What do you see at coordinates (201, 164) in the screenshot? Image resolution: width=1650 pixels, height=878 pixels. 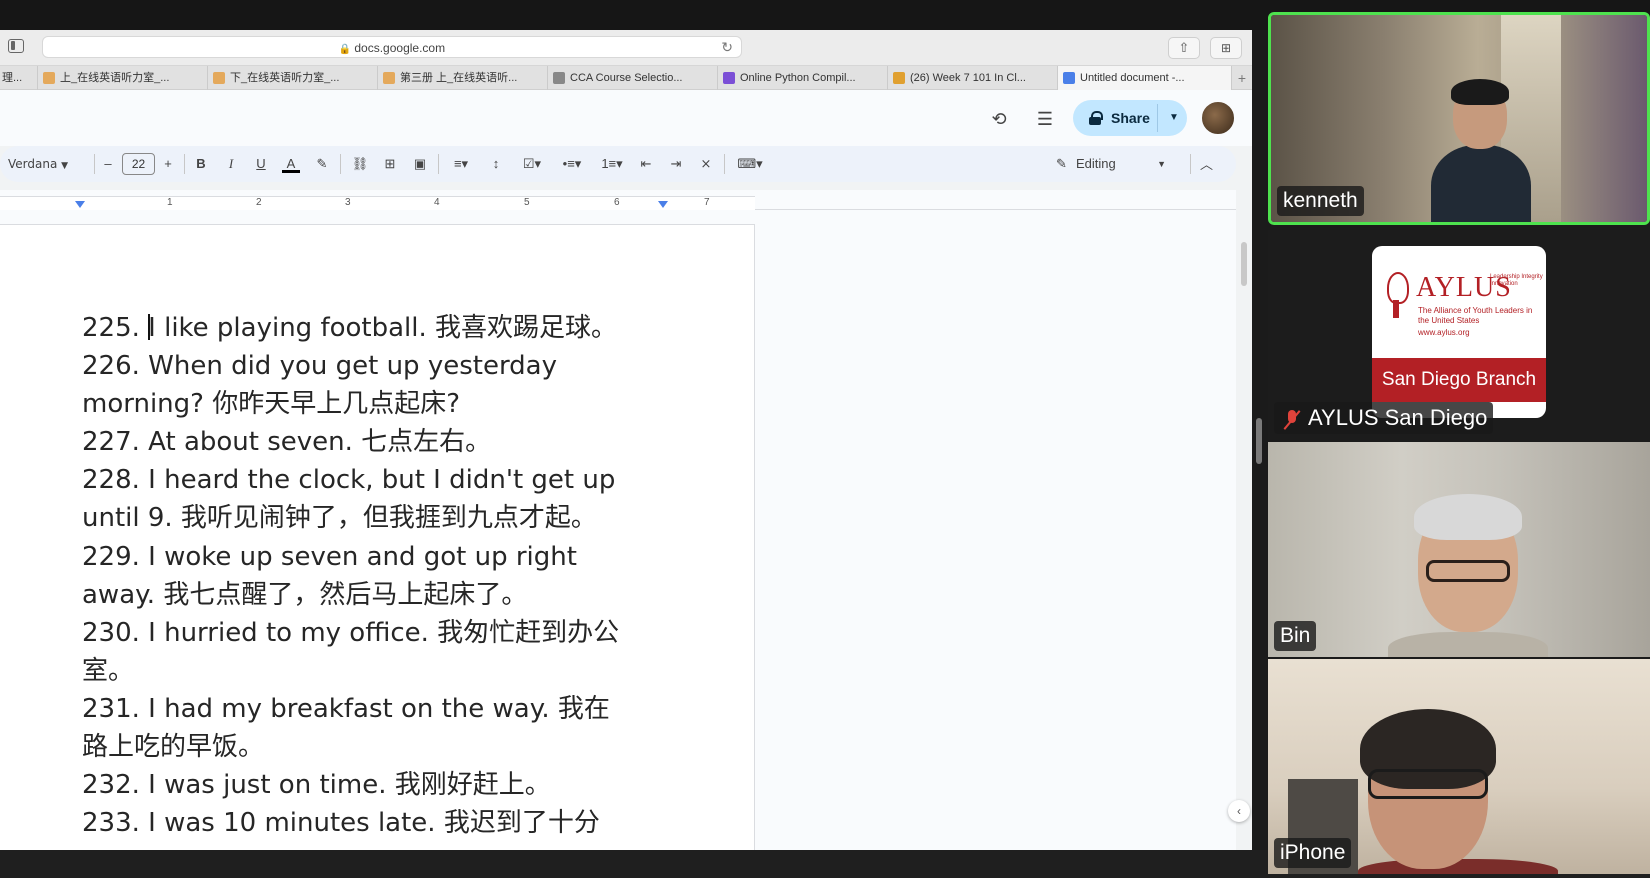 I see `bold-button: B` at bounding box center [201, 164].